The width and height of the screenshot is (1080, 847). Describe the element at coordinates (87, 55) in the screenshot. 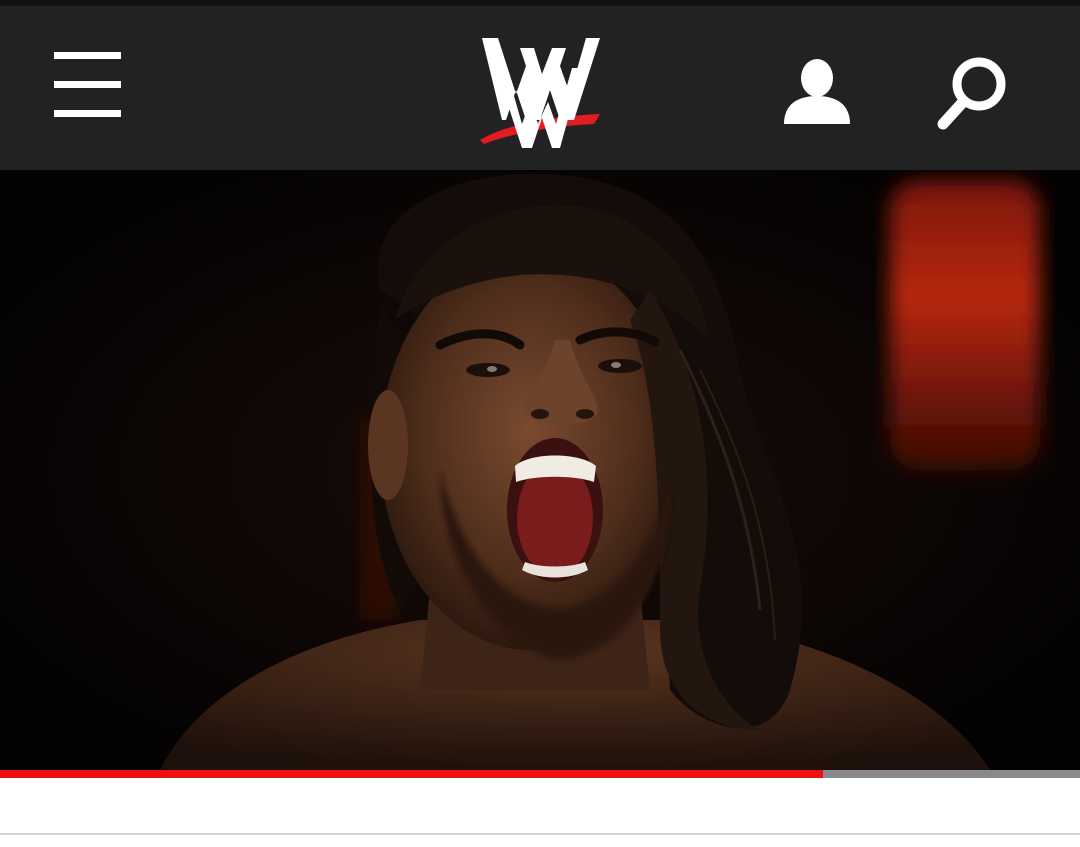

I see `hamburger-menu-icon` at that location.